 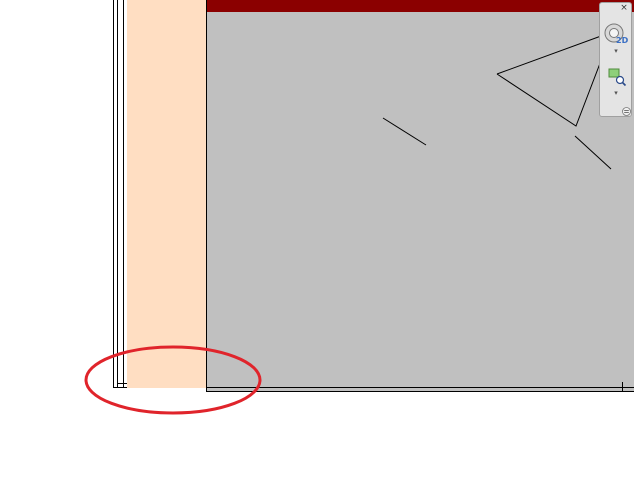 What do you see at coordinates (420, 6) in the screenshot?
I see `sheet-title-bar` at bounding box center [420, 6].